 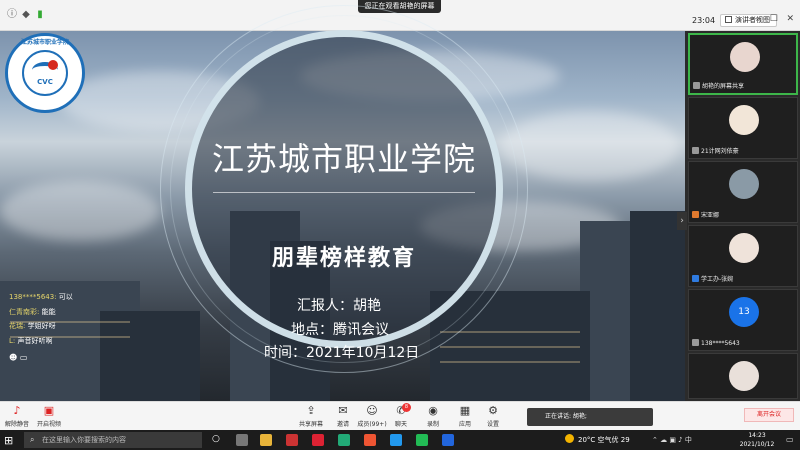 I want to click on tencent-meeting-icon, so click(x=396, y=440).